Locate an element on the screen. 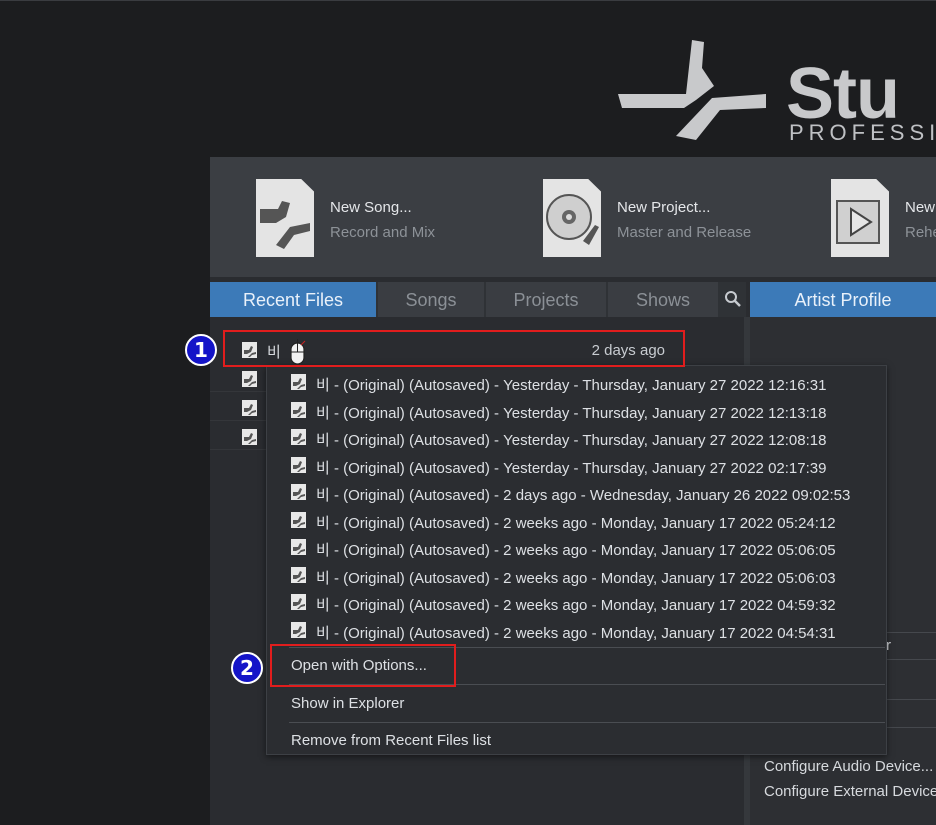  search-icon is located at coordinates (732, 299).